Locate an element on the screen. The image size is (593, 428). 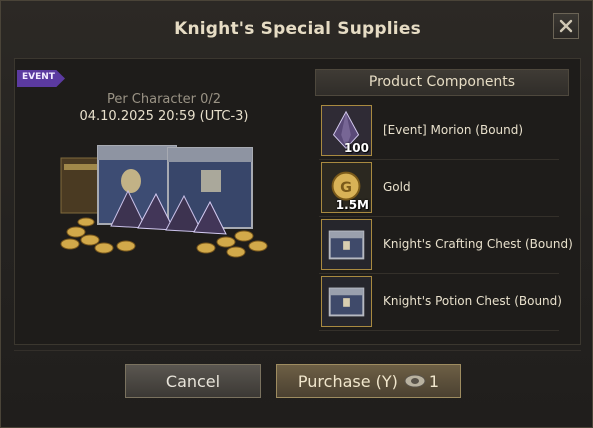
gold-coin-icon: G 1.5M is located at coordinates (346, 187).